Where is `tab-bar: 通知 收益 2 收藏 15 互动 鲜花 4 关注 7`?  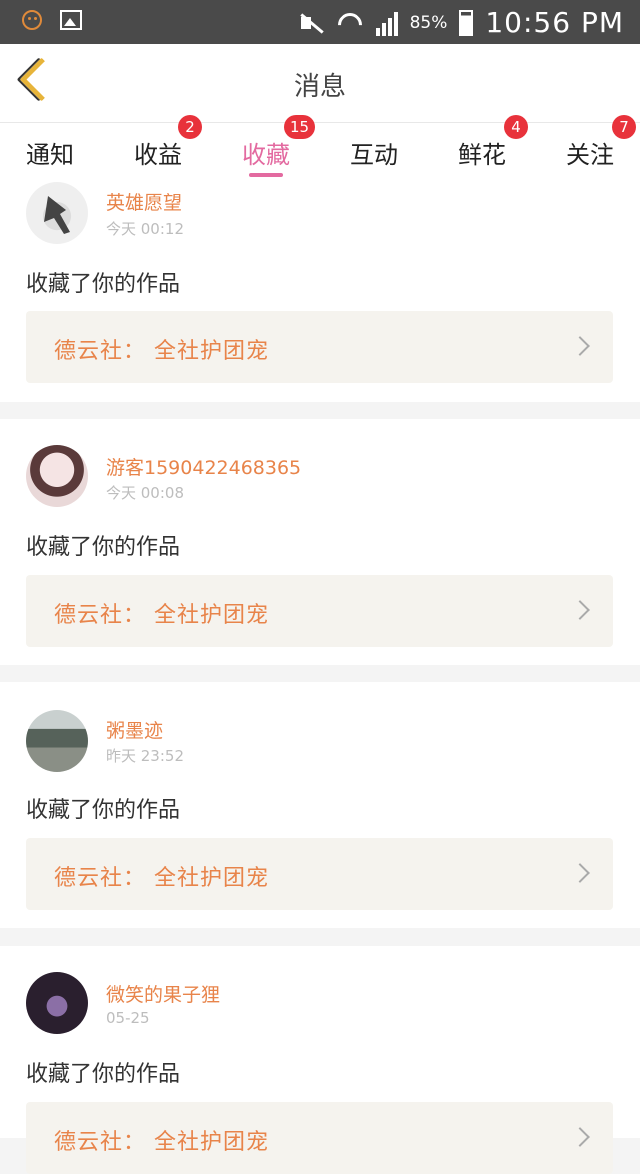 tab-bar: 通知 收益 2 收藏 15 互动 鲜花 4 关注 7 is located at coordinates (320, 147).